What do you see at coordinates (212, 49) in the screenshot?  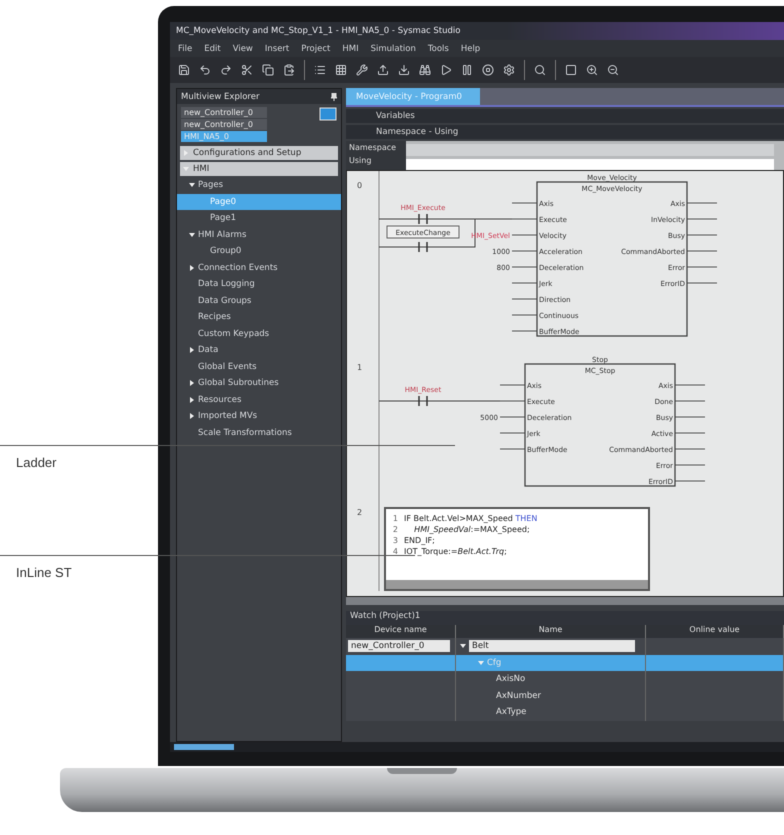 I see `menu-item: Edit` at bounding box center [212, 49].